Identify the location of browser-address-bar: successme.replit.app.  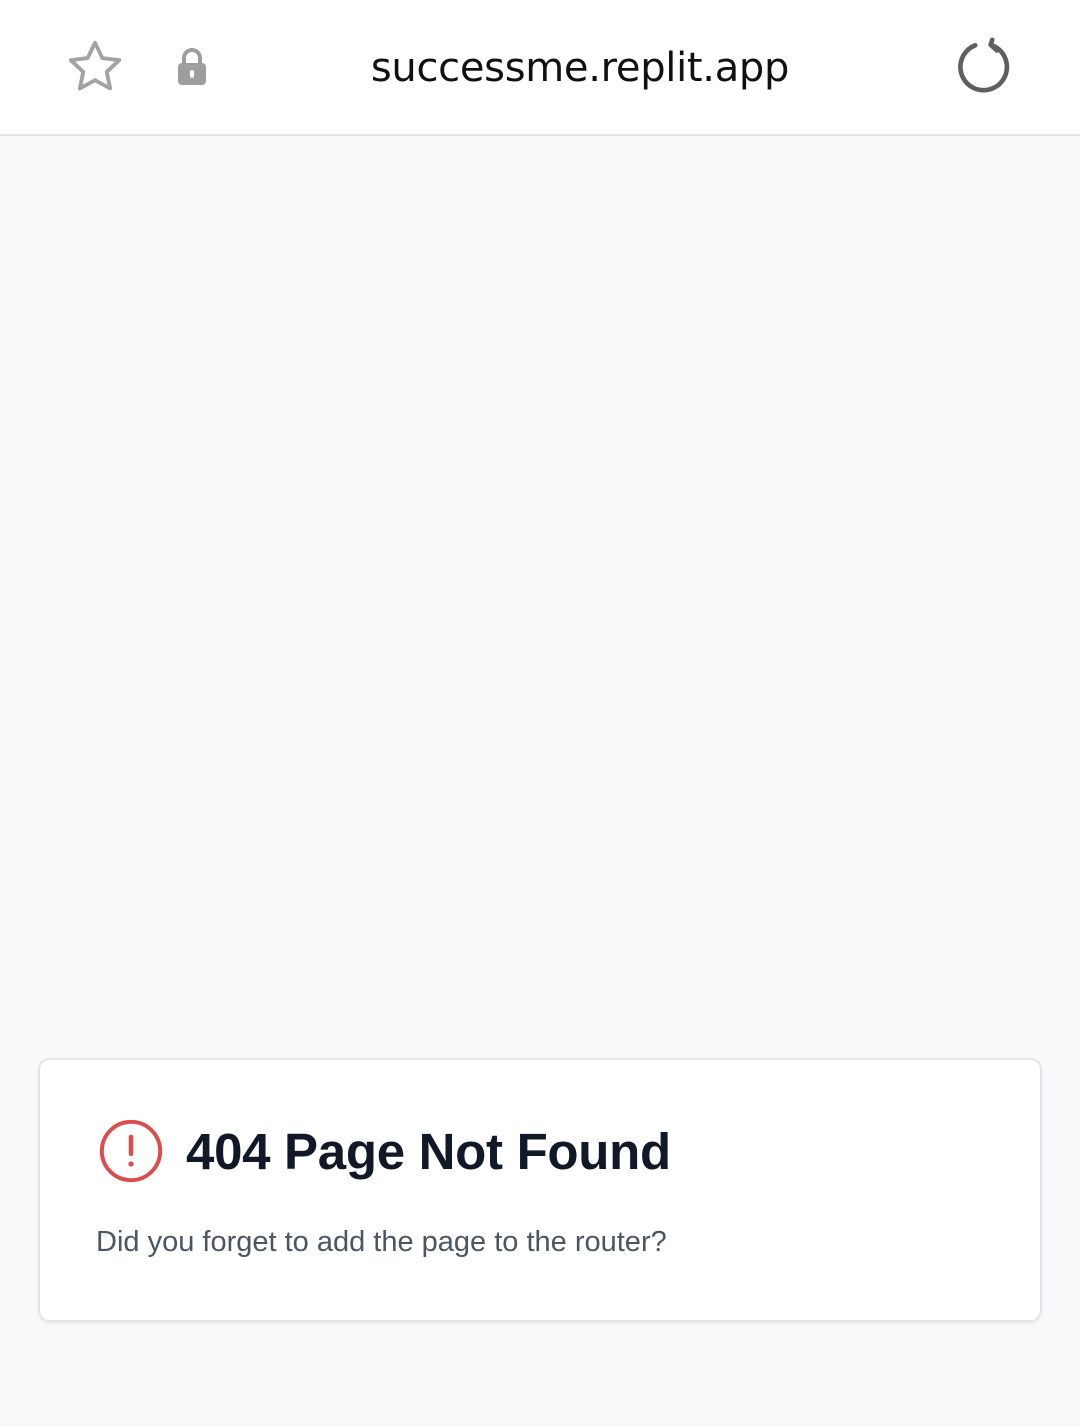
(540, 68).